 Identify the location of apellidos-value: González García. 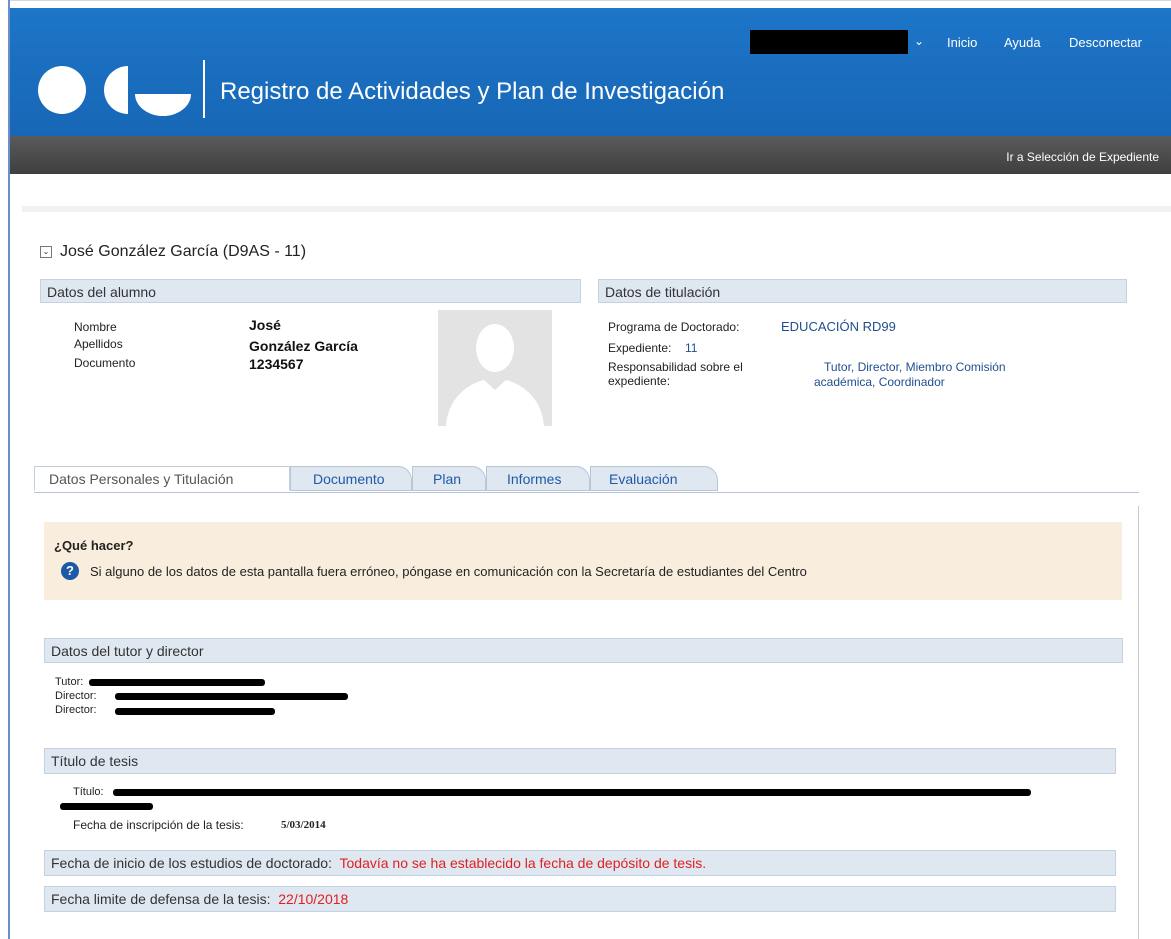
(303, 346).